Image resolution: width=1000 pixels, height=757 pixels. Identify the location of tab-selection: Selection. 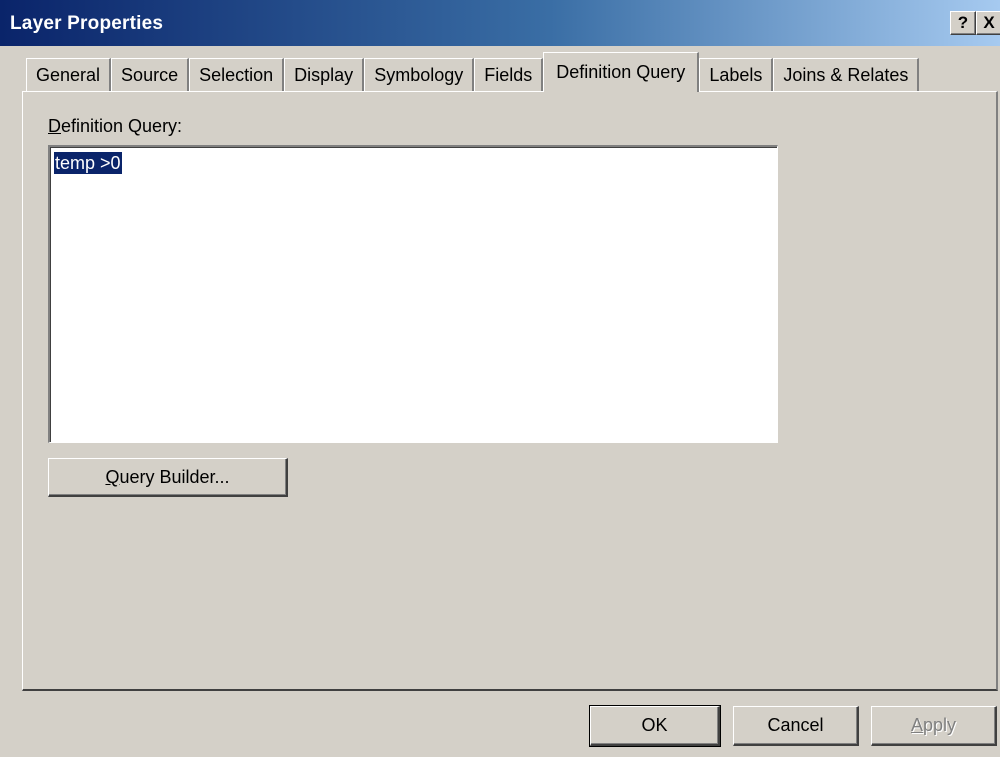
(237, 75).